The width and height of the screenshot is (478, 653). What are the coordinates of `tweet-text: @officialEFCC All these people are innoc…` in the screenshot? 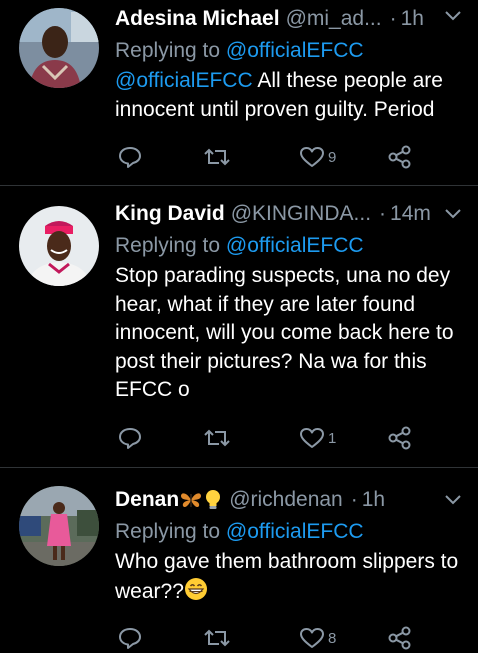 It's located at (292, 95).